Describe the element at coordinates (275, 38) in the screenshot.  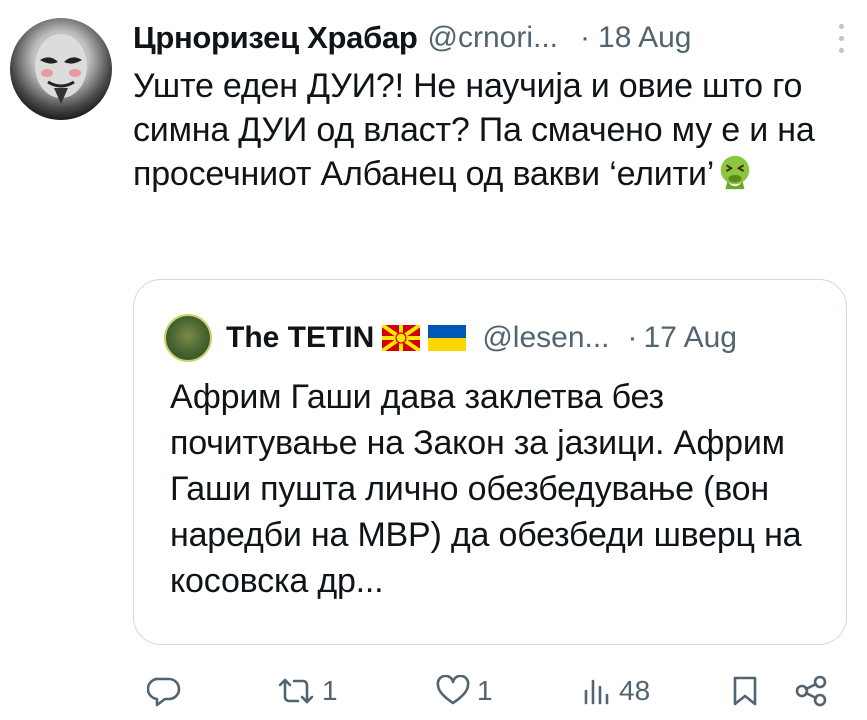
I see `author-name: Црноризец Храбар` at that location.